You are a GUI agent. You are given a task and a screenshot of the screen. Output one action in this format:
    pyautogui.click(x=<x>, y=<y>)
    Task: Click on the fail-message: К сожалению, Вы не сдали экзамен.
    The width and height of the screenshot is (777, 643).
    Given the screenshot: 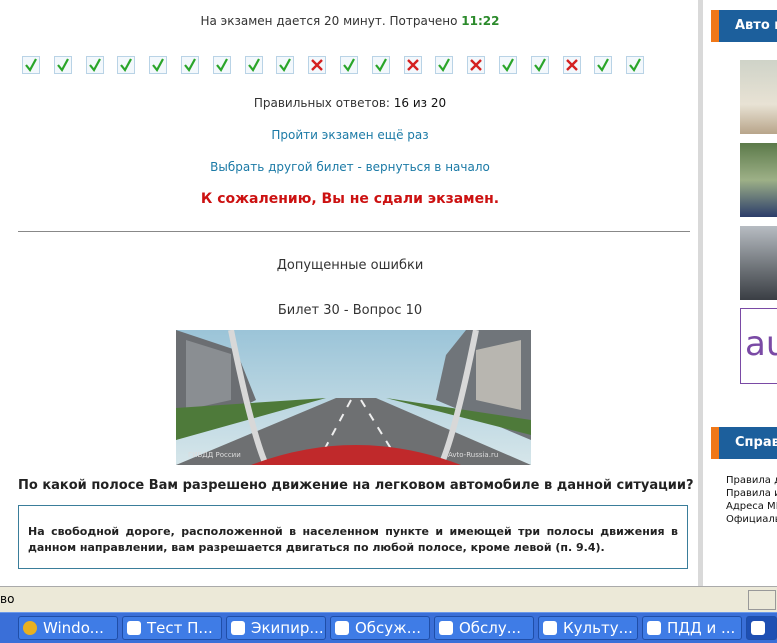 What is the action you would take?
    pyautogui.click(x=350, y=199)
    